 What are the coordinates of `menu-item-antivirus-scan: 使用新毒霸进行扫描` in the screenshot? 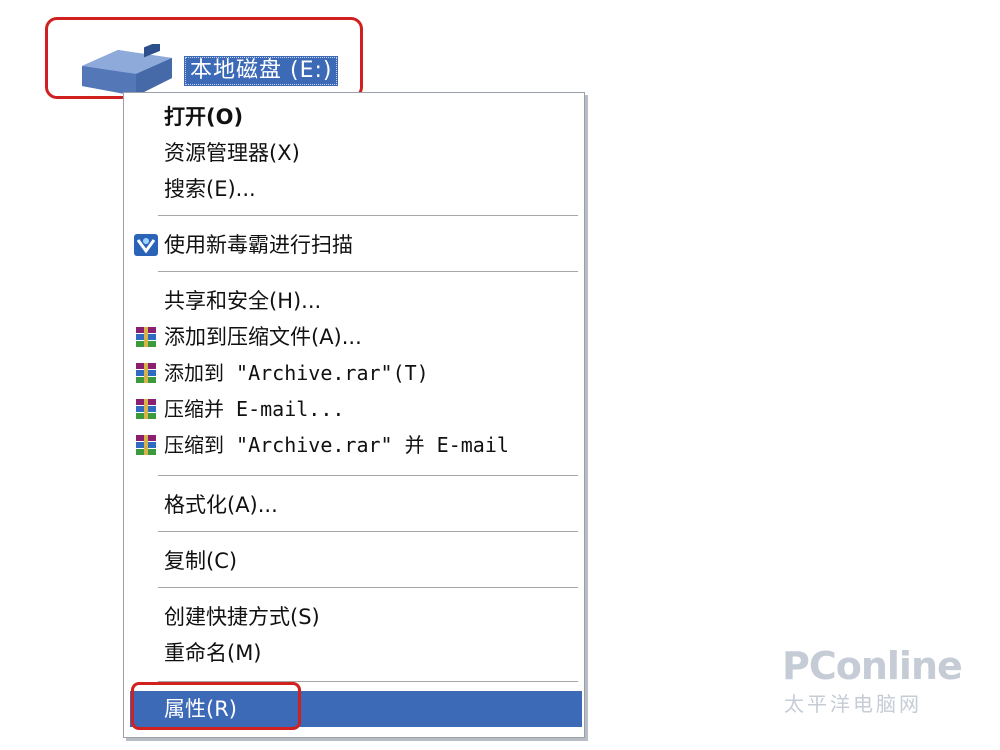 It's located at (354, 245).